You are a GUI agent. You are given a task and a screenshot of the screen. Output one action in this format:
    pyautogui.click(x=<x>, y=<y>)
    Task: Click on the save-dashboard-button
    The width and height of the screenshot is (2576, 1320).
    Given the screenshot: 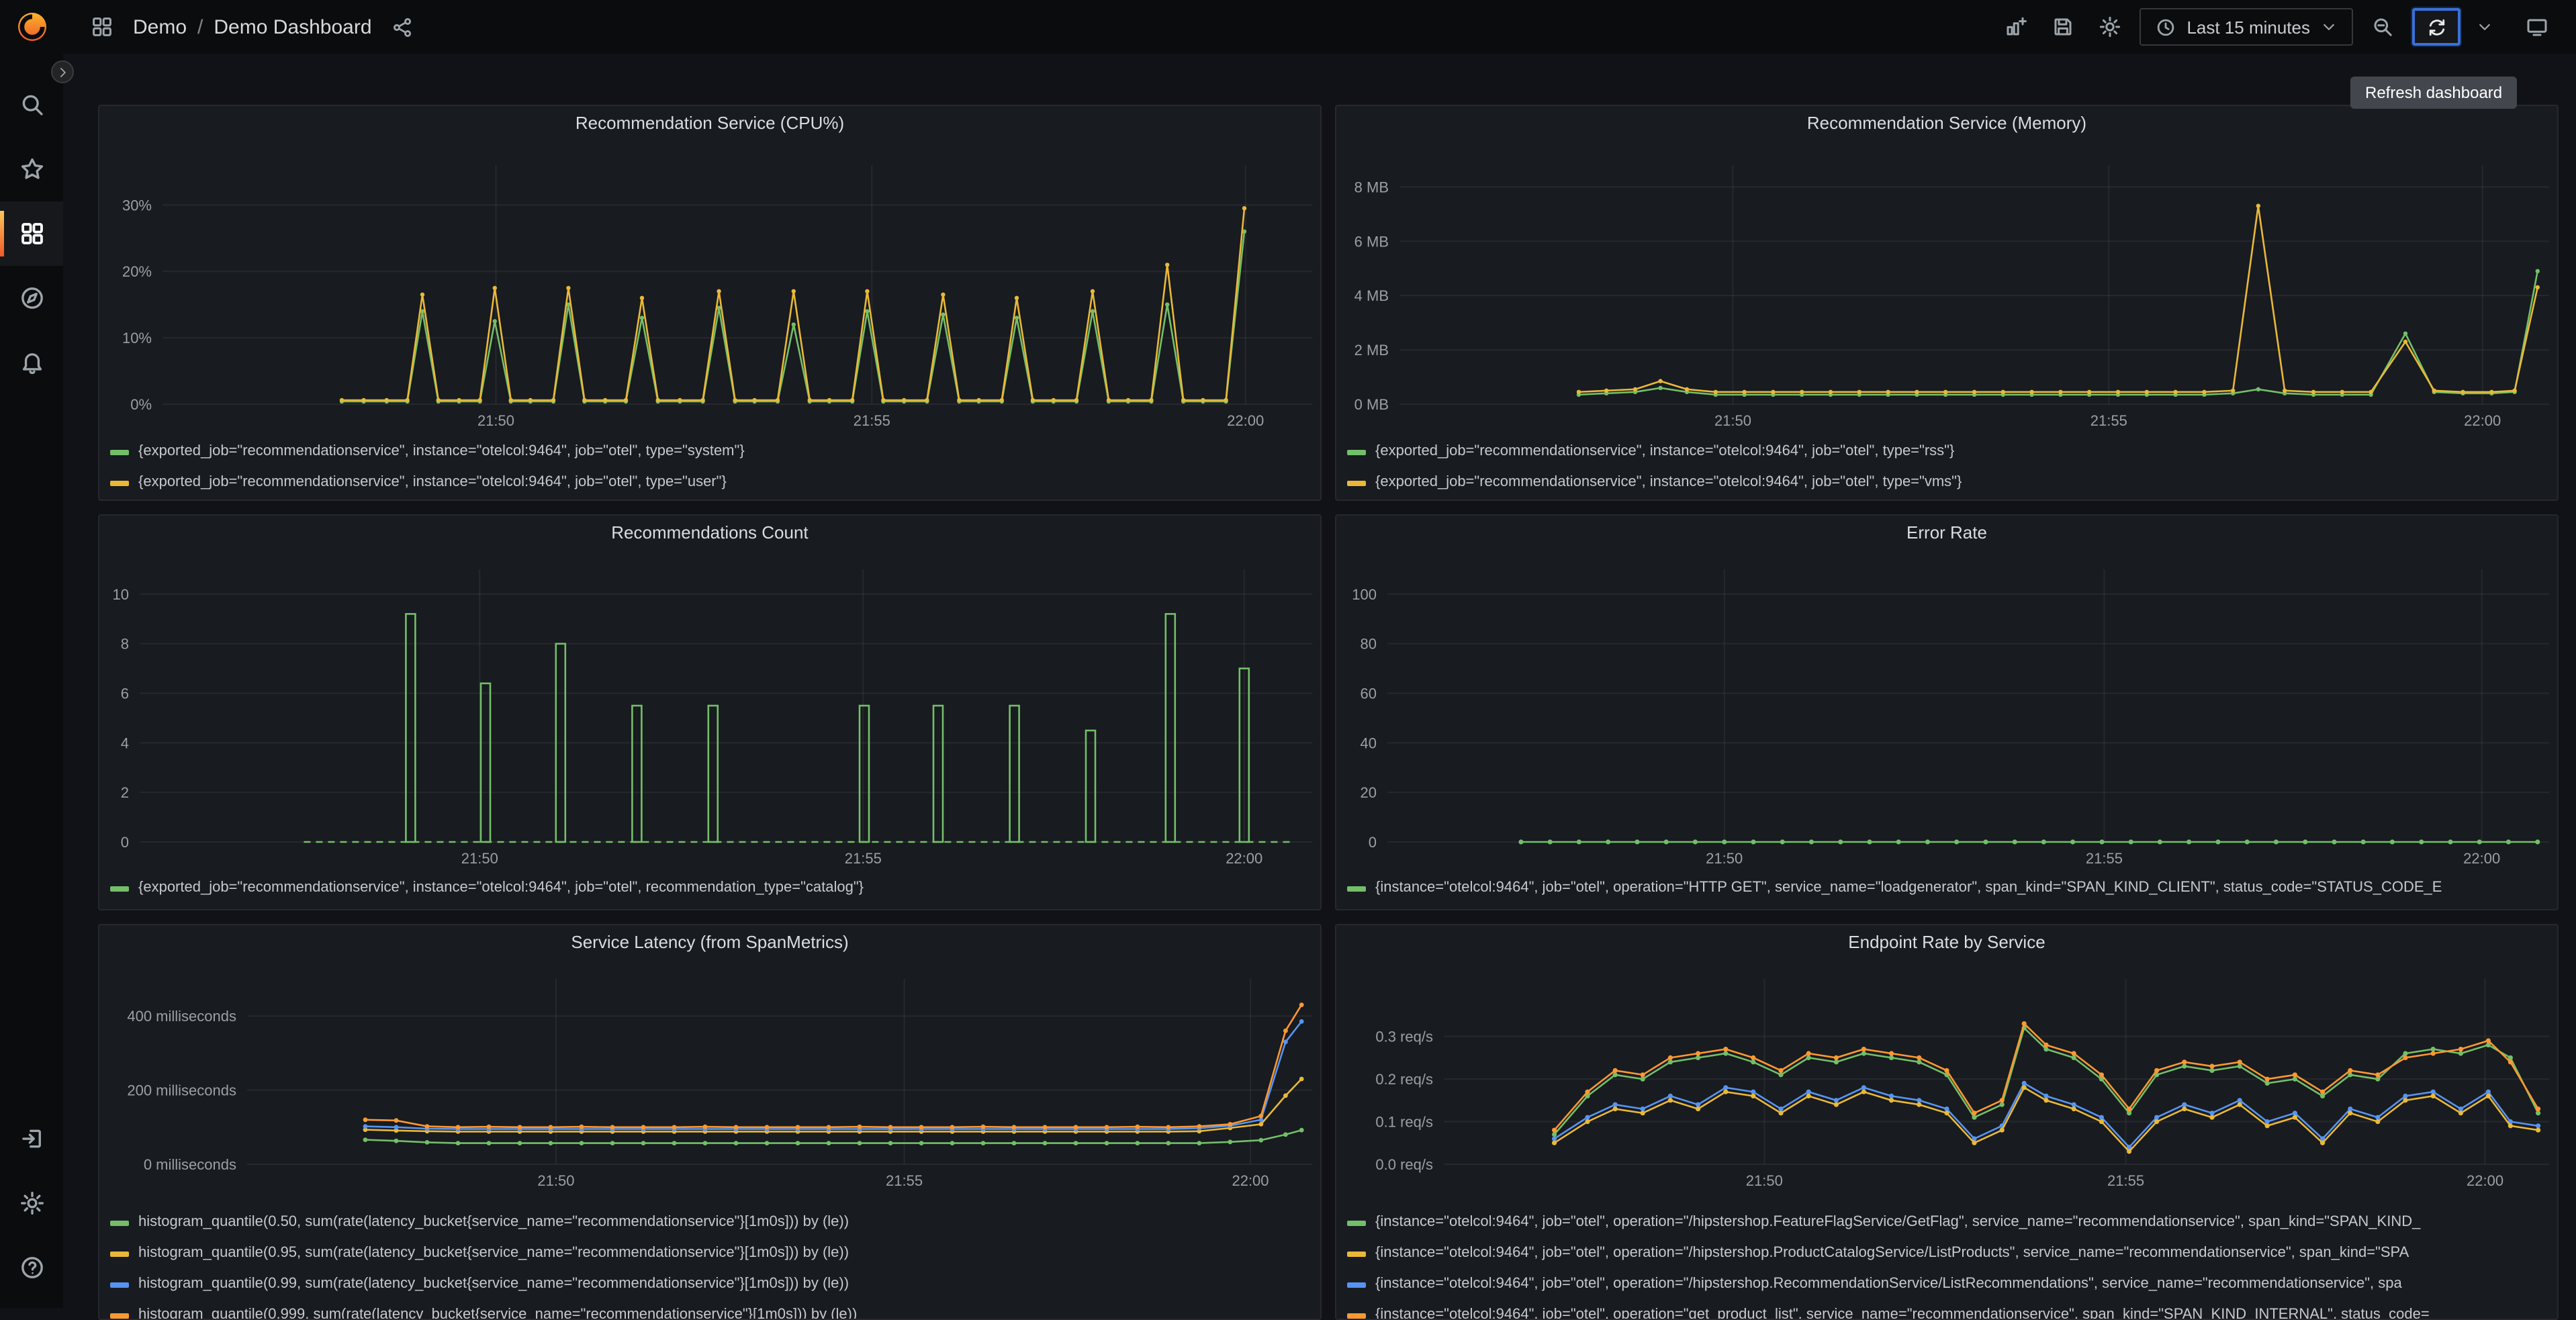 What is the action you would take?
    pyautogui.click(x=2062, y=27)
    